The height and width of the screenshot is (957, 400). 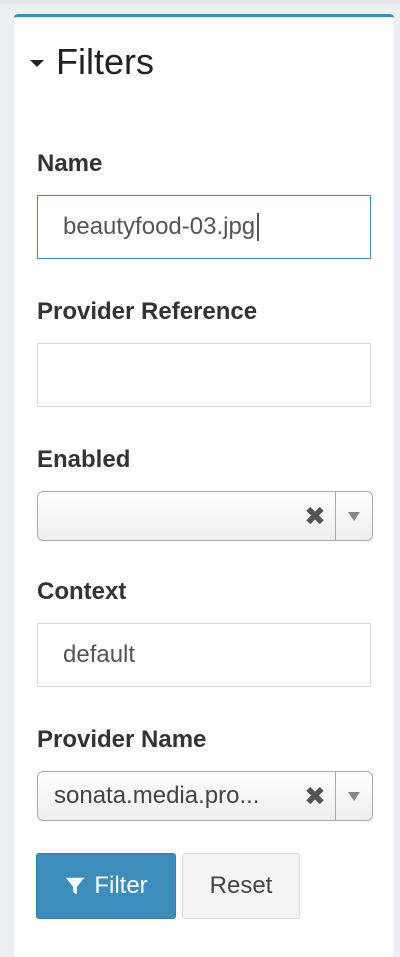 What do you see at coordinates (99, 654) in the screenshot?
I see `context-input-value: default` at bounding box center [99, 654].